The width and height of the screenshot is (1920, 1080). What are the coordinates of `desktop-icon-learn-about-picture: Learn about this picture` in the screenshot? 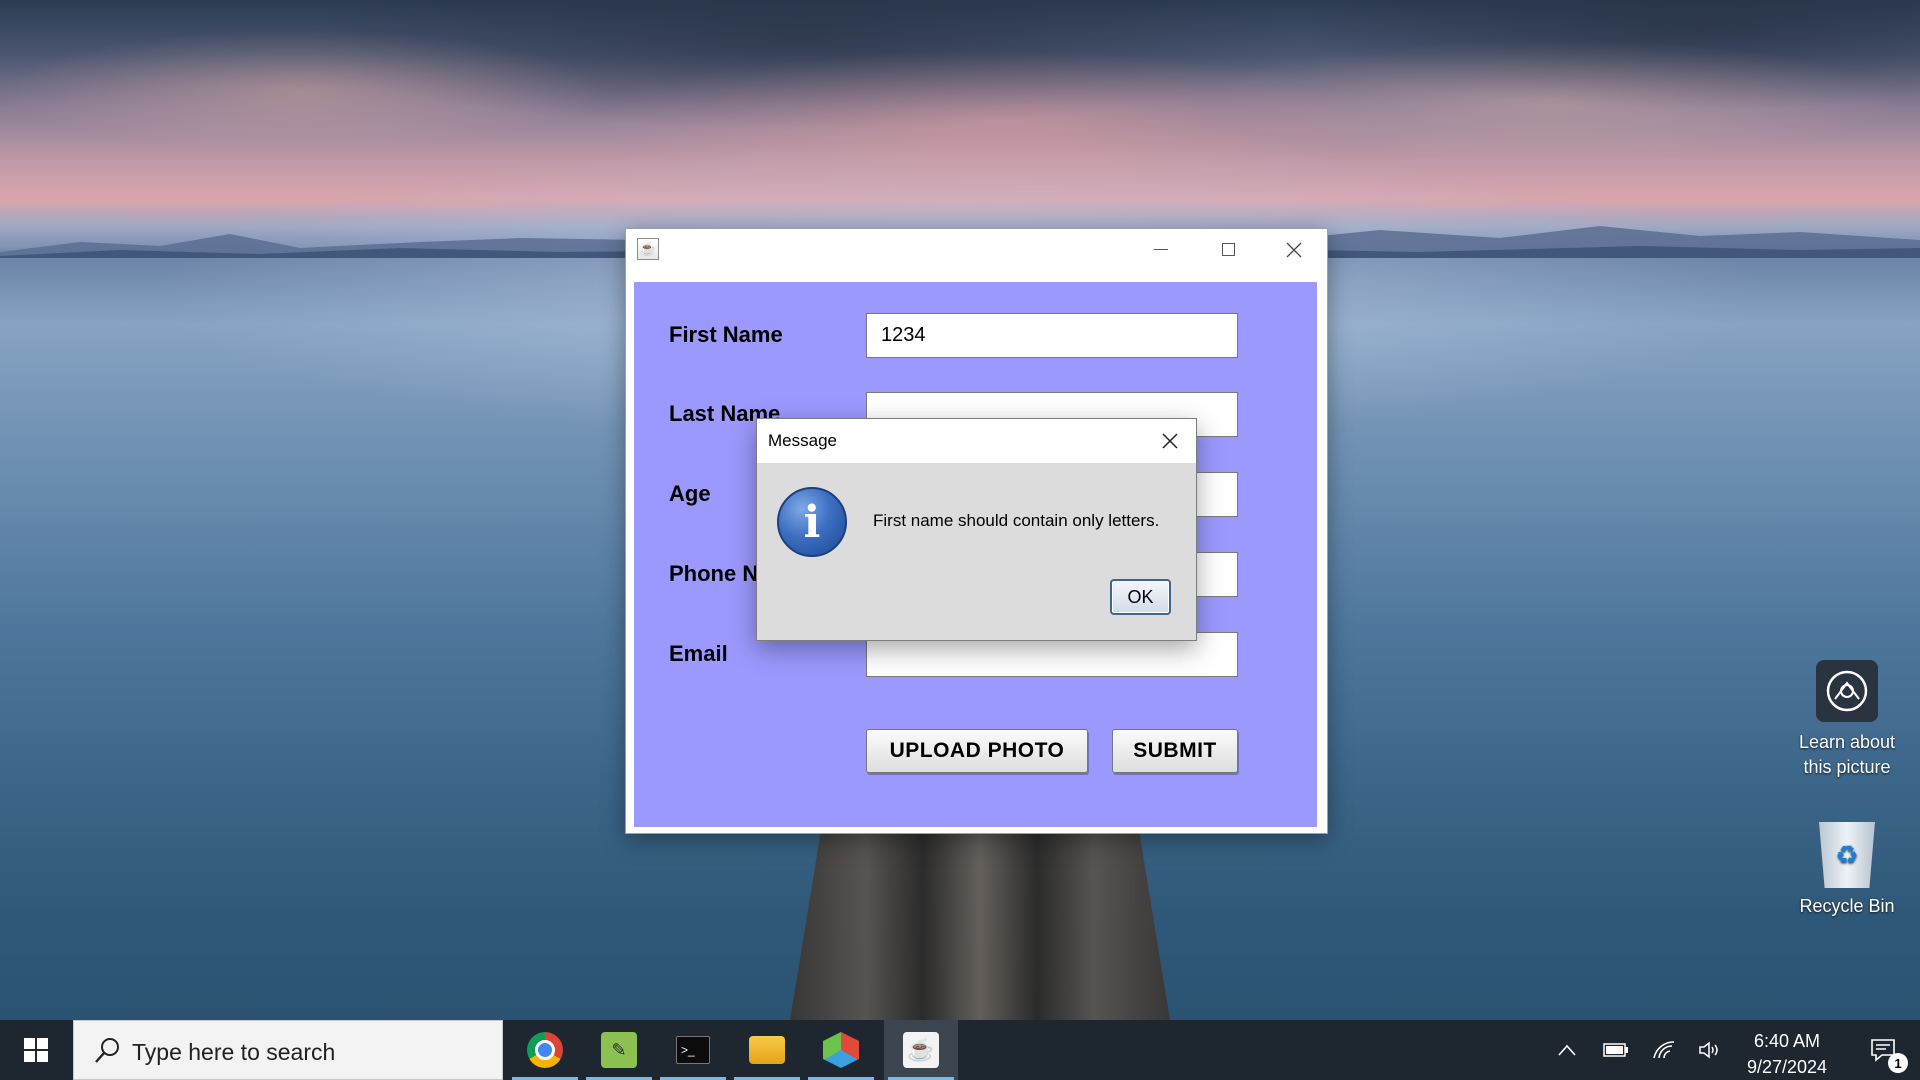 It's located at (1847, 720).